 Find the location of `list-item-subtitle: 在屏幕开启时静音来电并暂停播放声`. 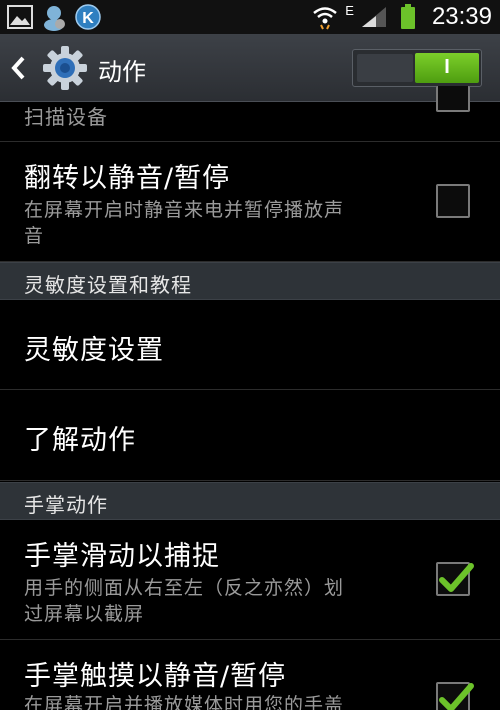

list-item-subtitle: 在屏幕开启时静音来电并暂停播放声 is located at coordinates (184, 210).